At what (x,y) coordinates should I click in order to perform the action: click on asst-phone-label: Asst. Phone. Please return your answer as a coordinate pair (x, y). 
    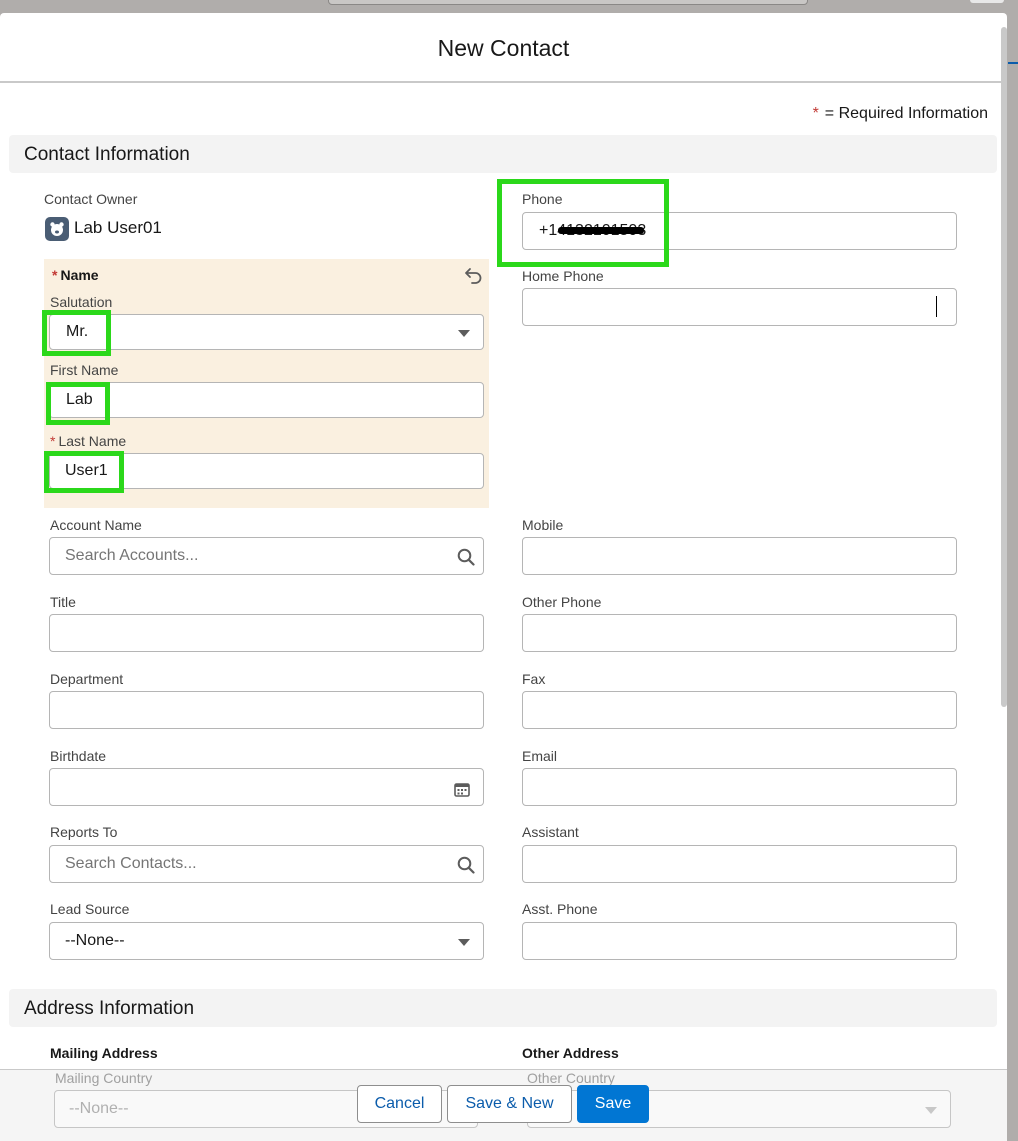
    Looking at the image, I should click on (560, 909).